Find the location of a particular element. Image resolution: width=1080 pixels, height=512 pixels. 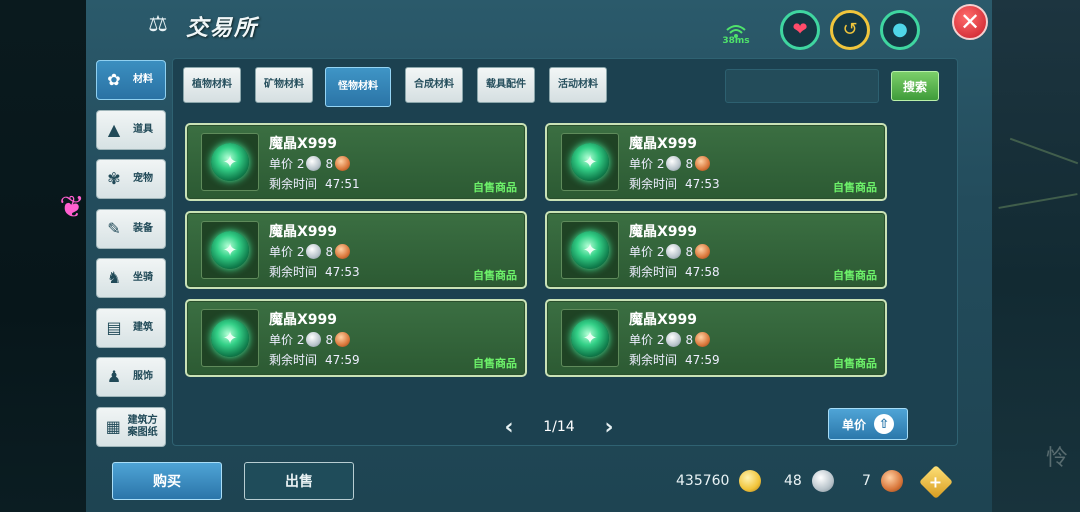

sell-button: 出售 is located at coordinates (299, 481).